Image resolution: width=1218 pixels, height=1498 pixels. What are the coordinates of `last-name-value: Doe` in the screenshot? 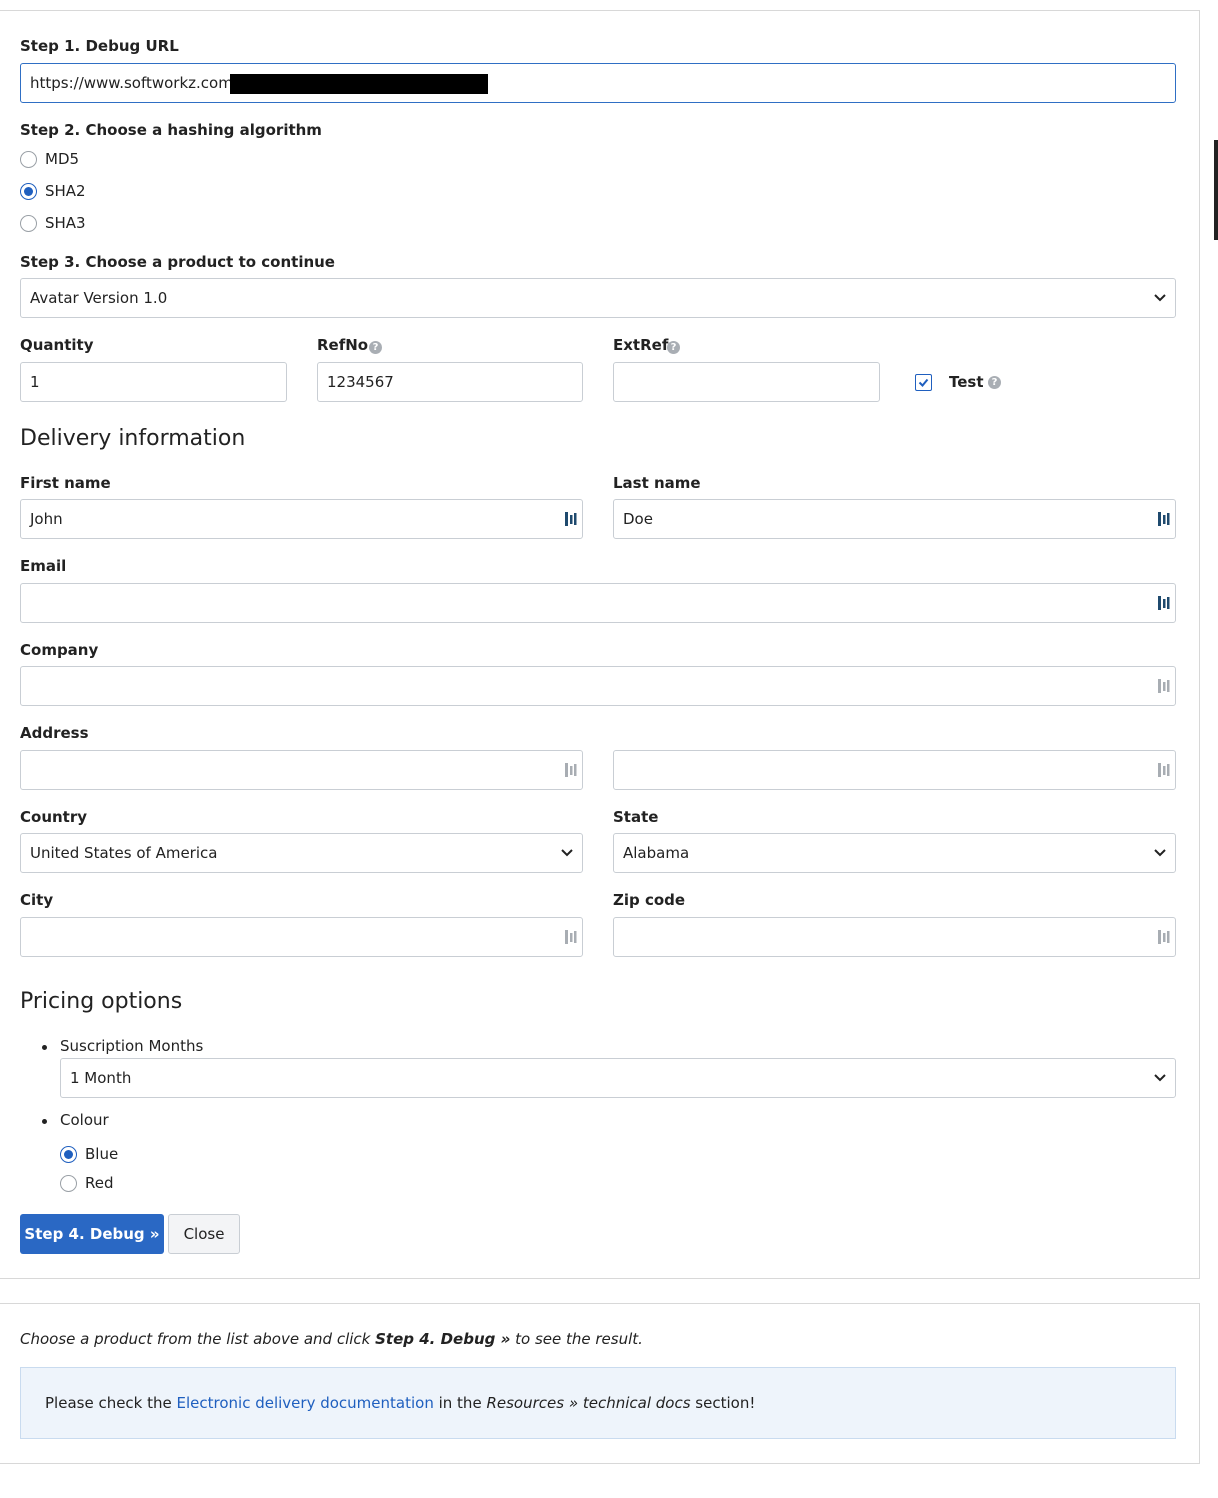 It's located at (638, 519).